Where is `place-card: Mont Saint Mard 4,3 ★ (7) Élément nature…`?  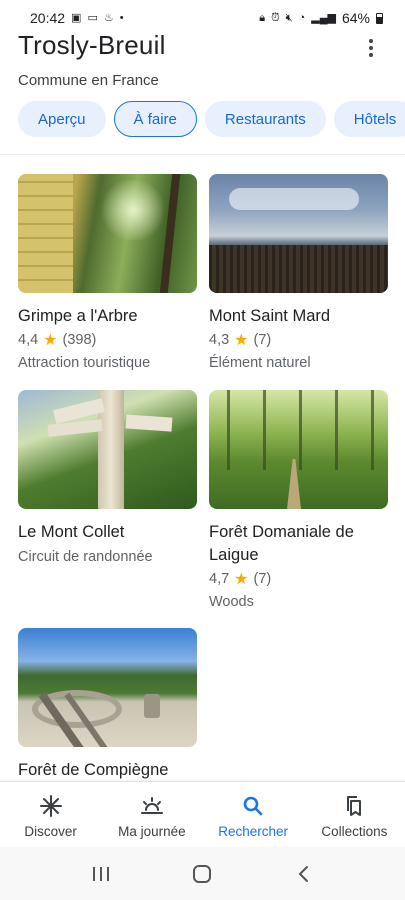
place-card: Mont Saint Mard 4,3 ★ (7) Élément nature… is located at coordinates (298, 272).